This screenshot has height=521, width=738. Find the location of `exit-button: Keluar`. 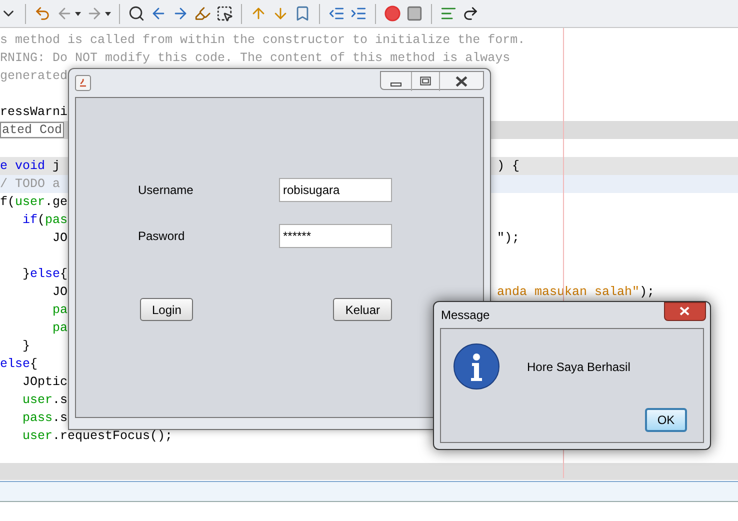

exit-button: Keluar is located at coordinates (362, 309).